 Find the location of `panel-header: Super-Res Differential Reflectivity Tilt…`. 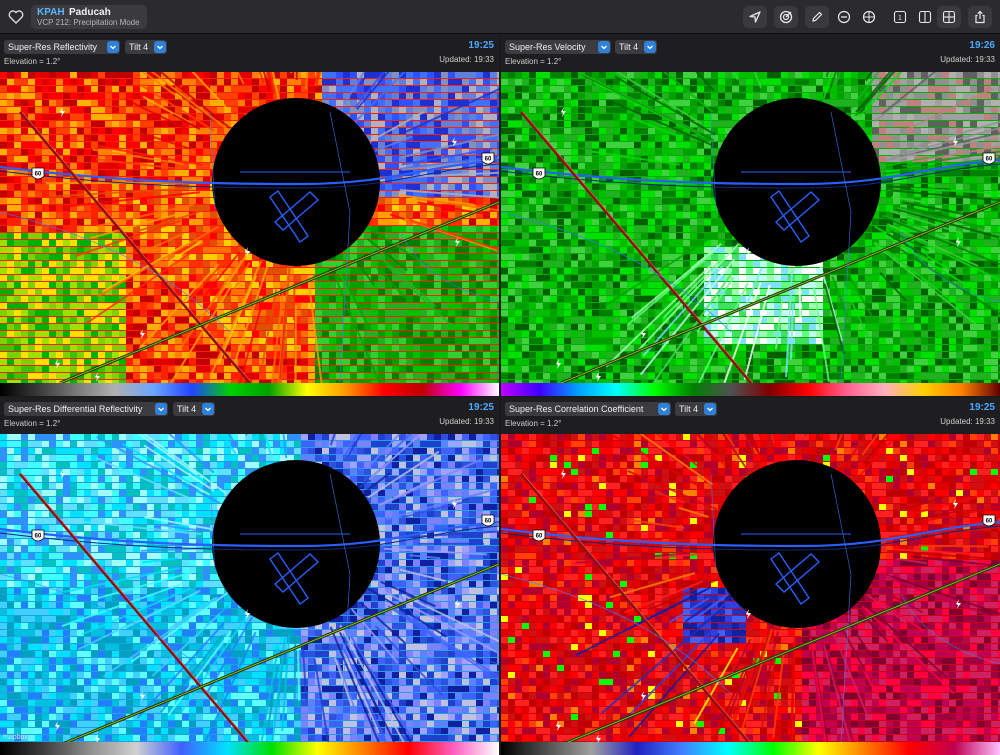

panel-header: Super-Res Differential Reflectivity Tilt… is located at coordinates (249, 415).